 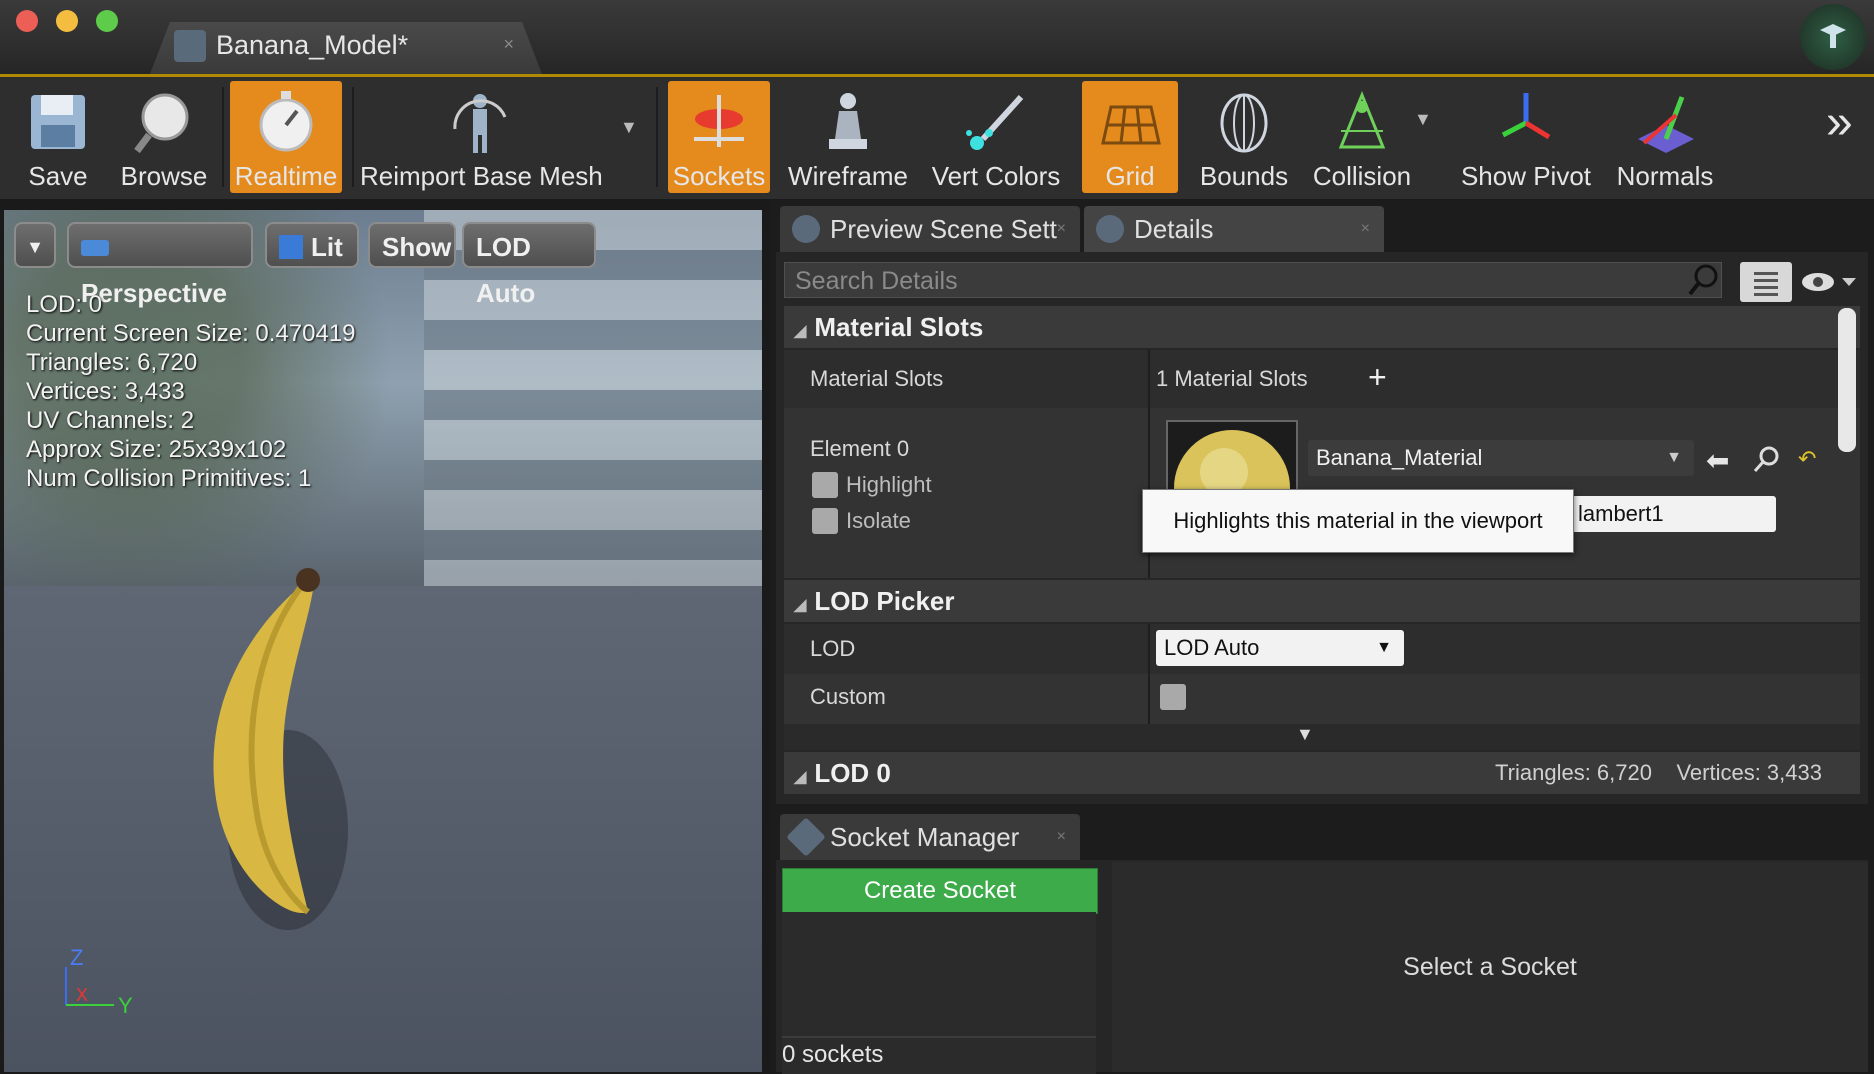 I want to click on highlight-checkbox, so click(x=825, y=485).